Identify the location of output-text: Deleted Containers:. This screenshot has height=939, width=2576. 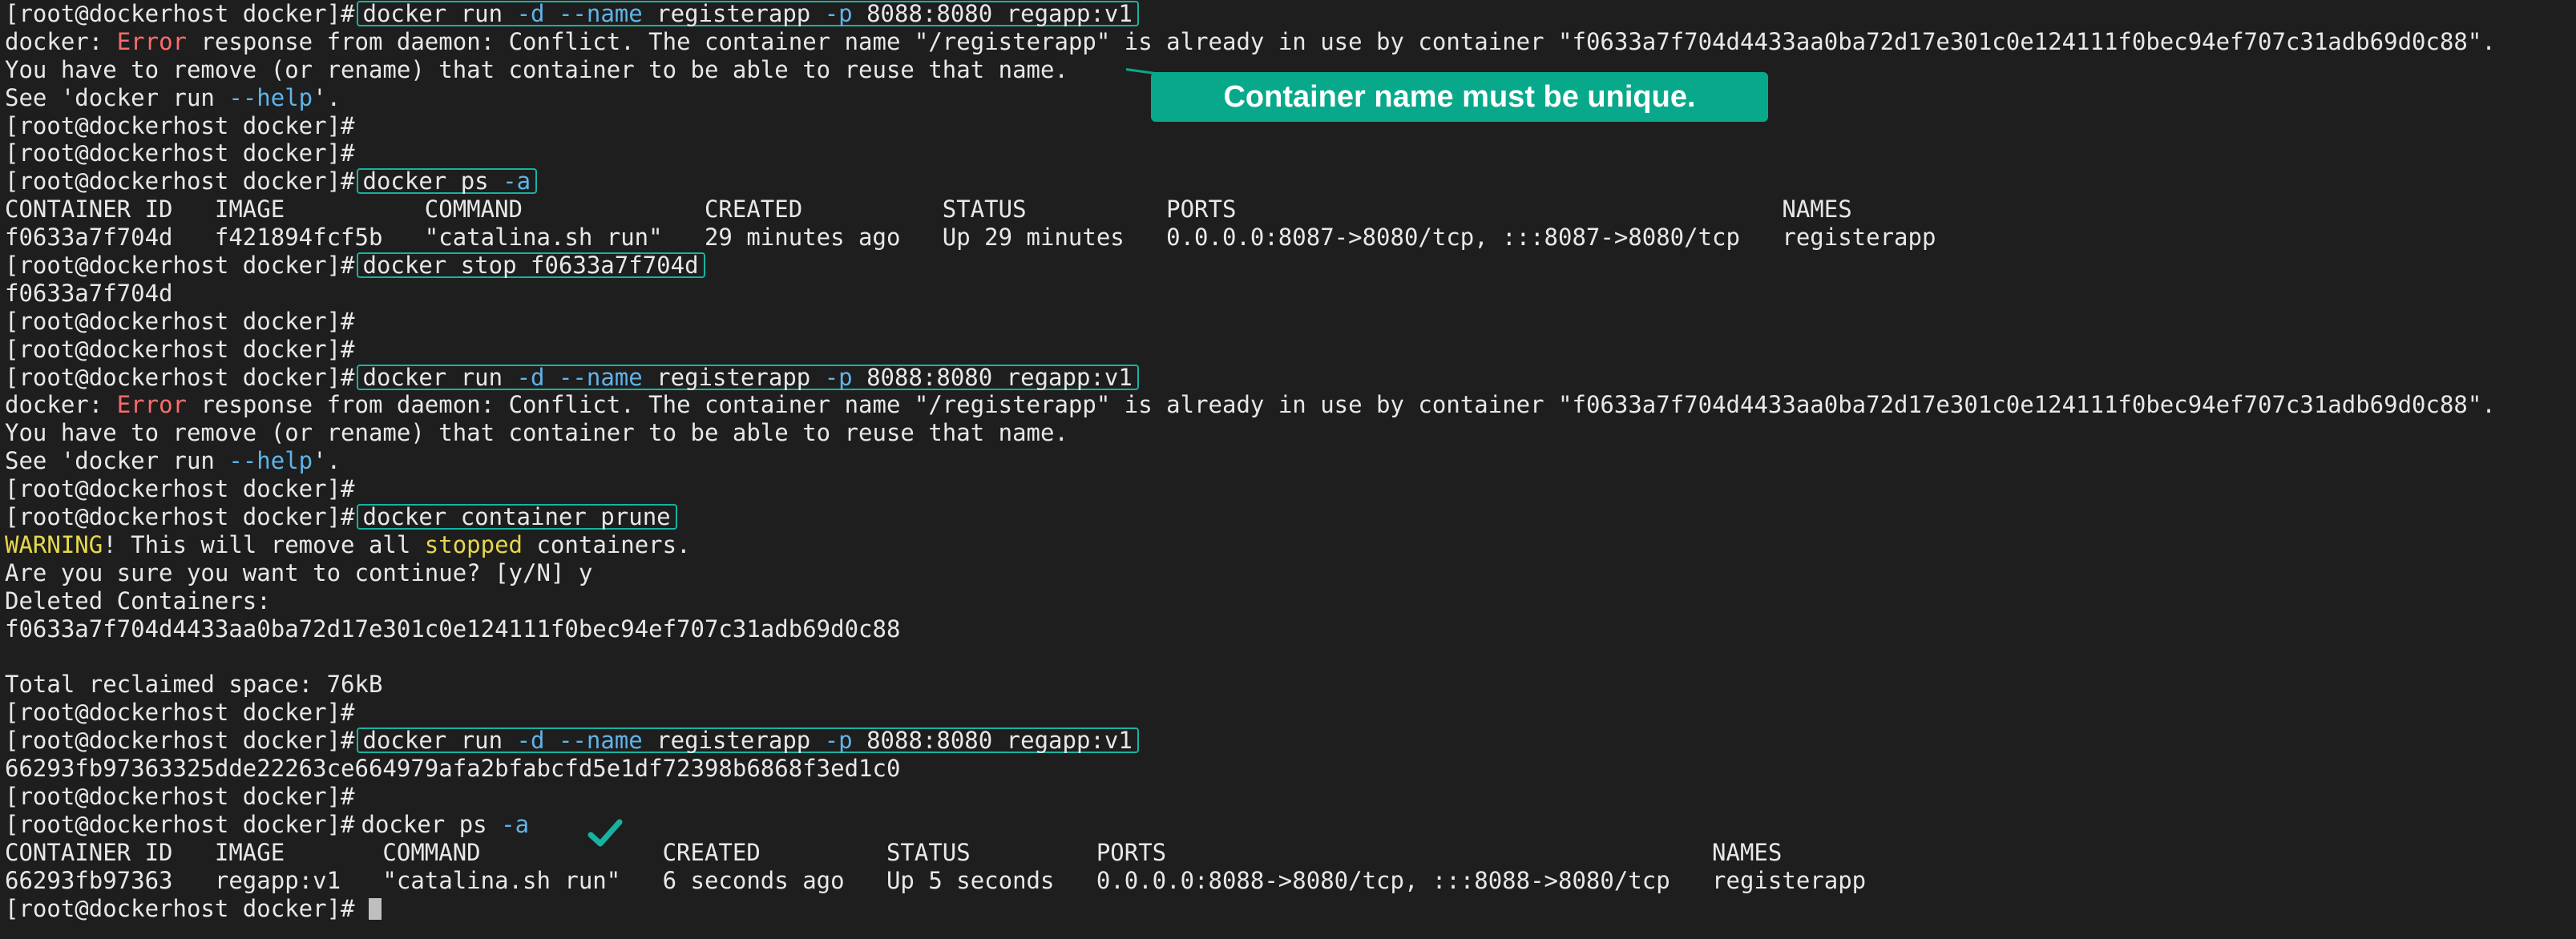
(138, 600).